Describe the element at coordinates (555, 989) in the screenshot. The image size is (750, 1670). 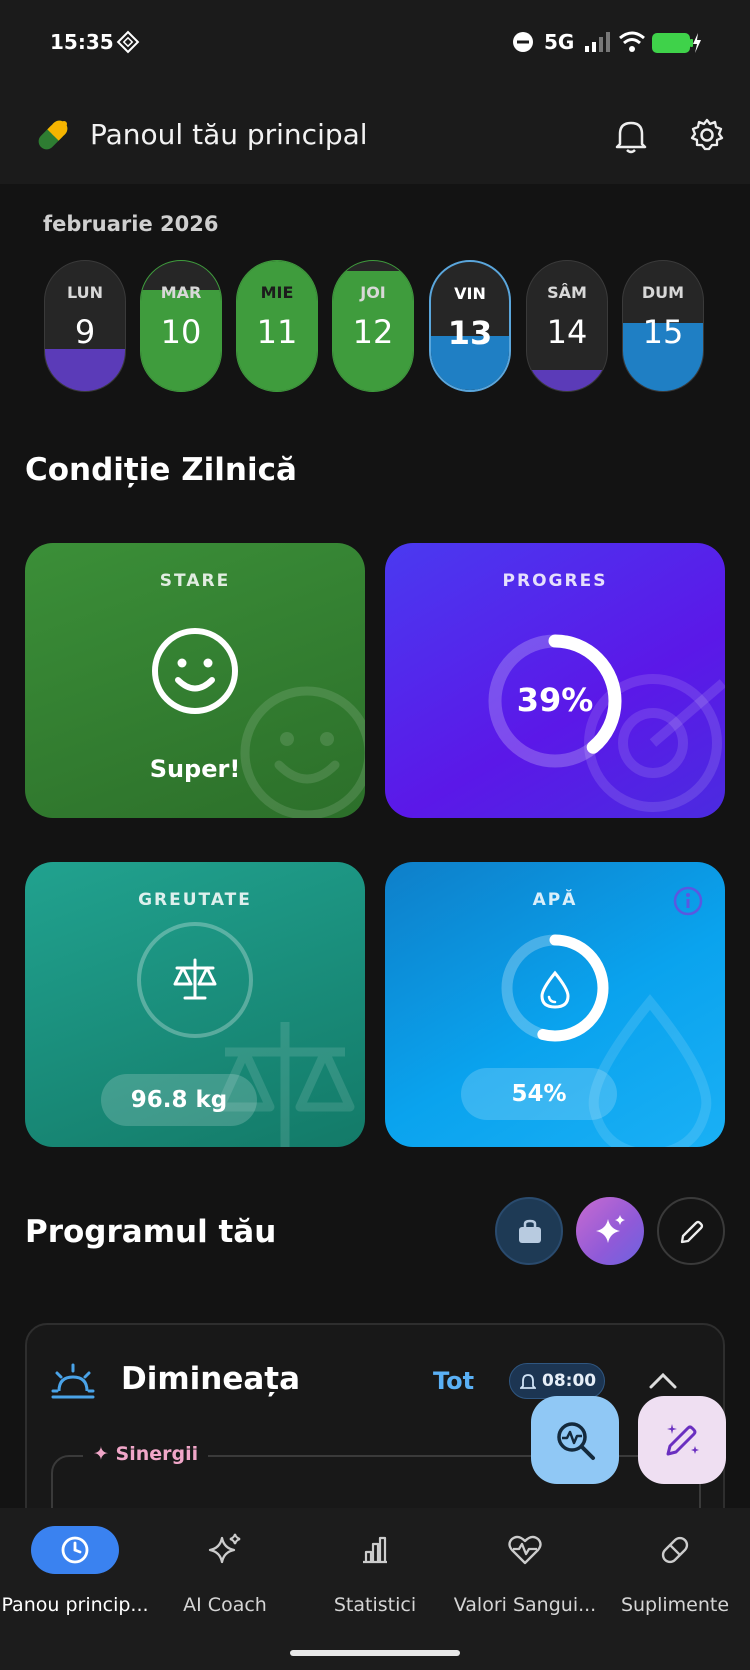
I see `water-drop-icon` at that location.